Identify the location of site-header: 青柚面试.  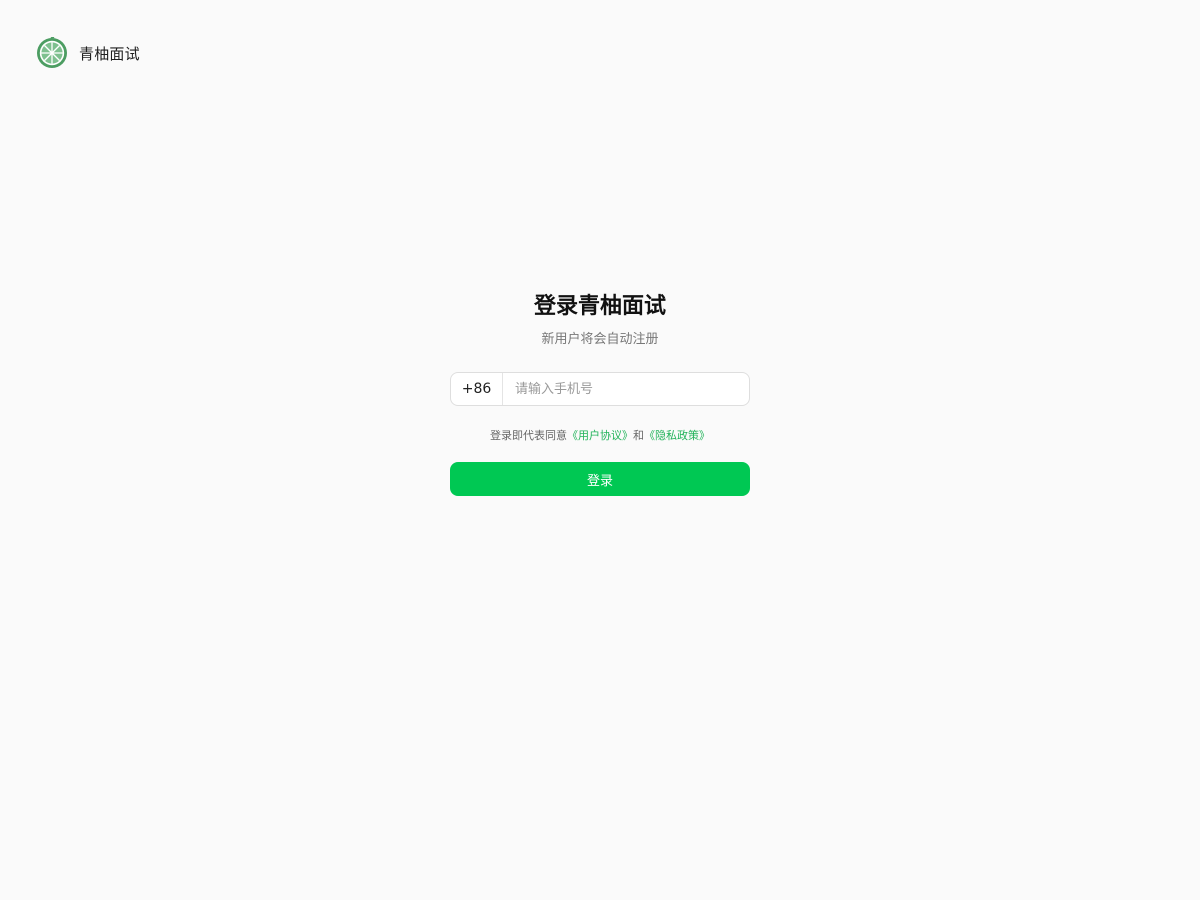
(88, 53).